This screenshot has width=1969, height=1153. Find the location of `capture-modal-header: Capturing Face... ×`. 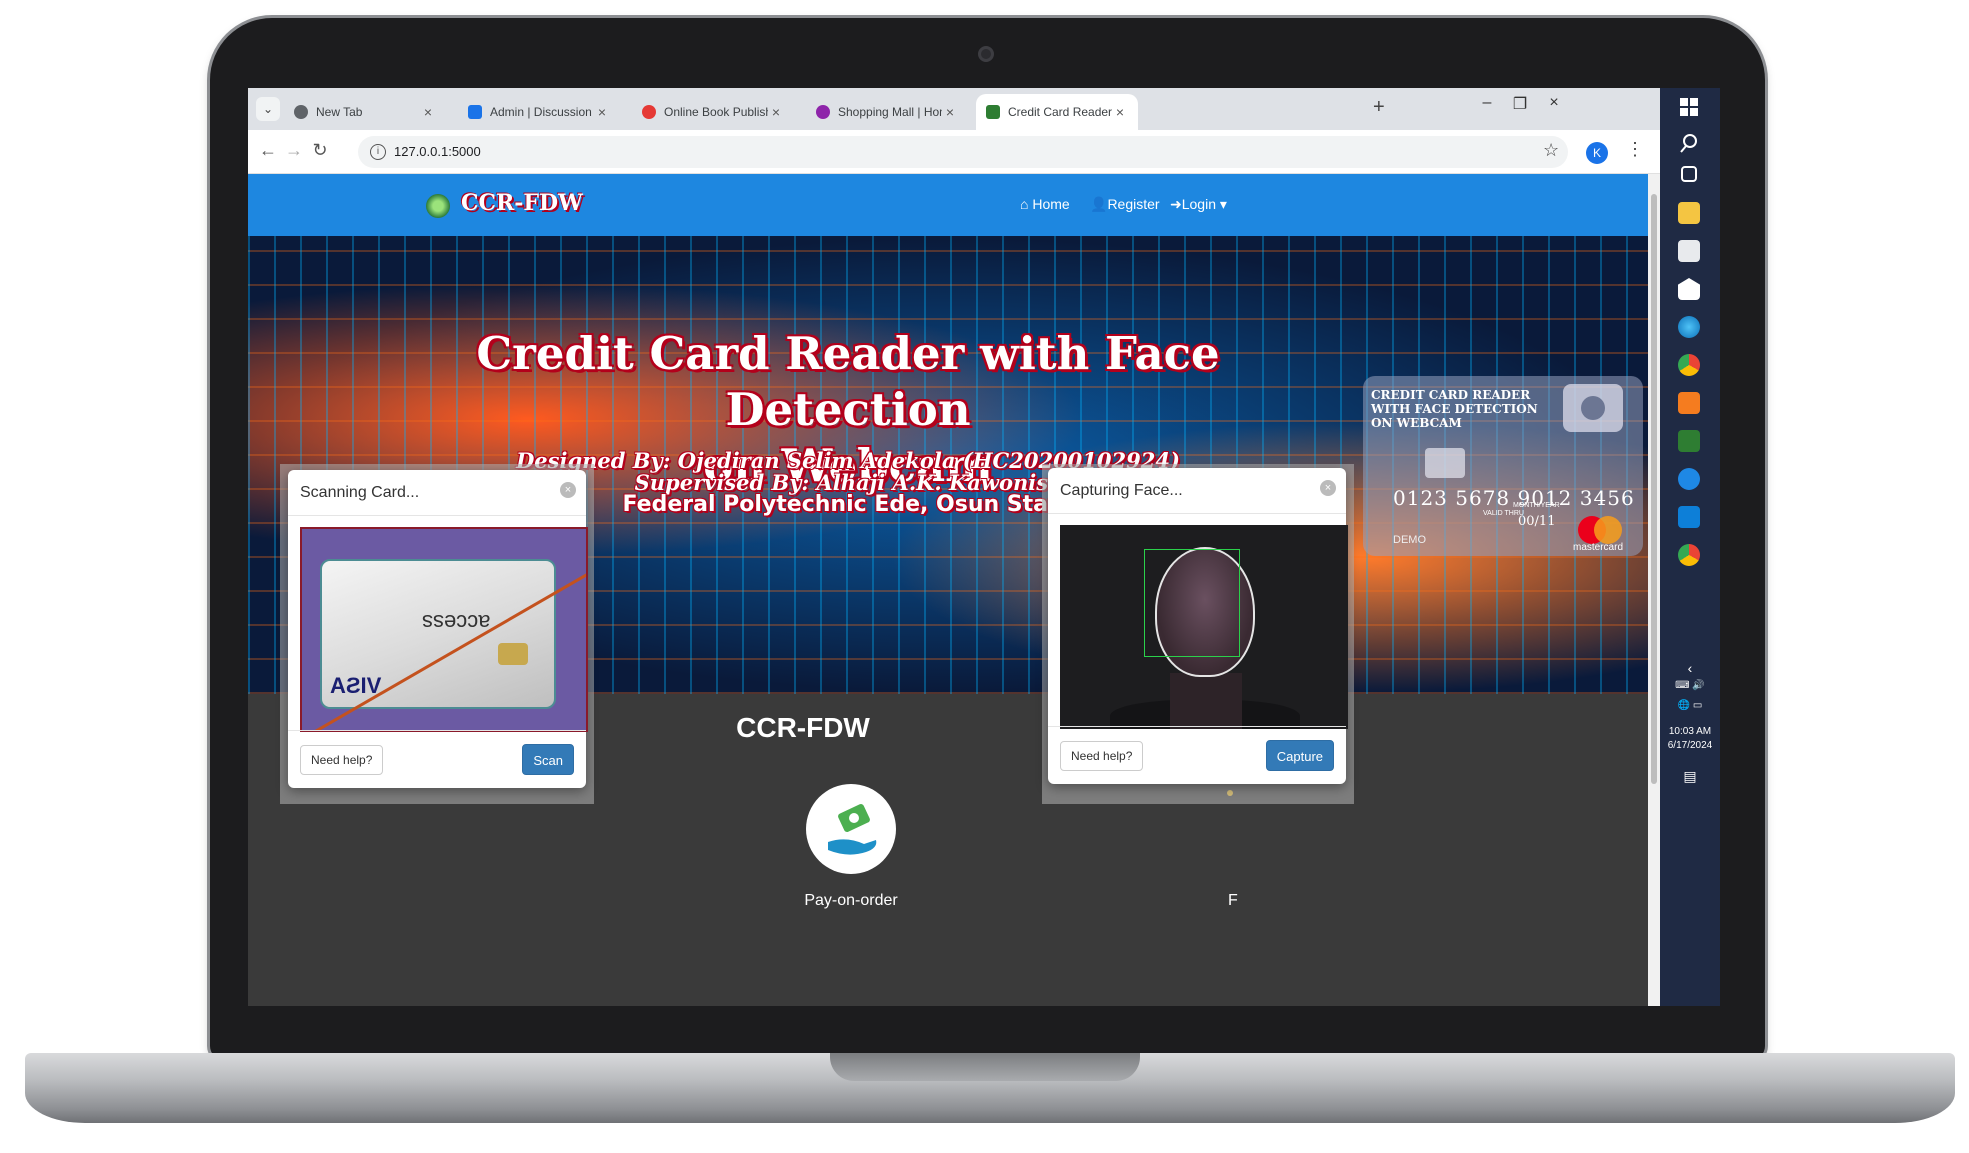

capture-modal-header: Capturing Face... × is located at coordinates (1197, 491).